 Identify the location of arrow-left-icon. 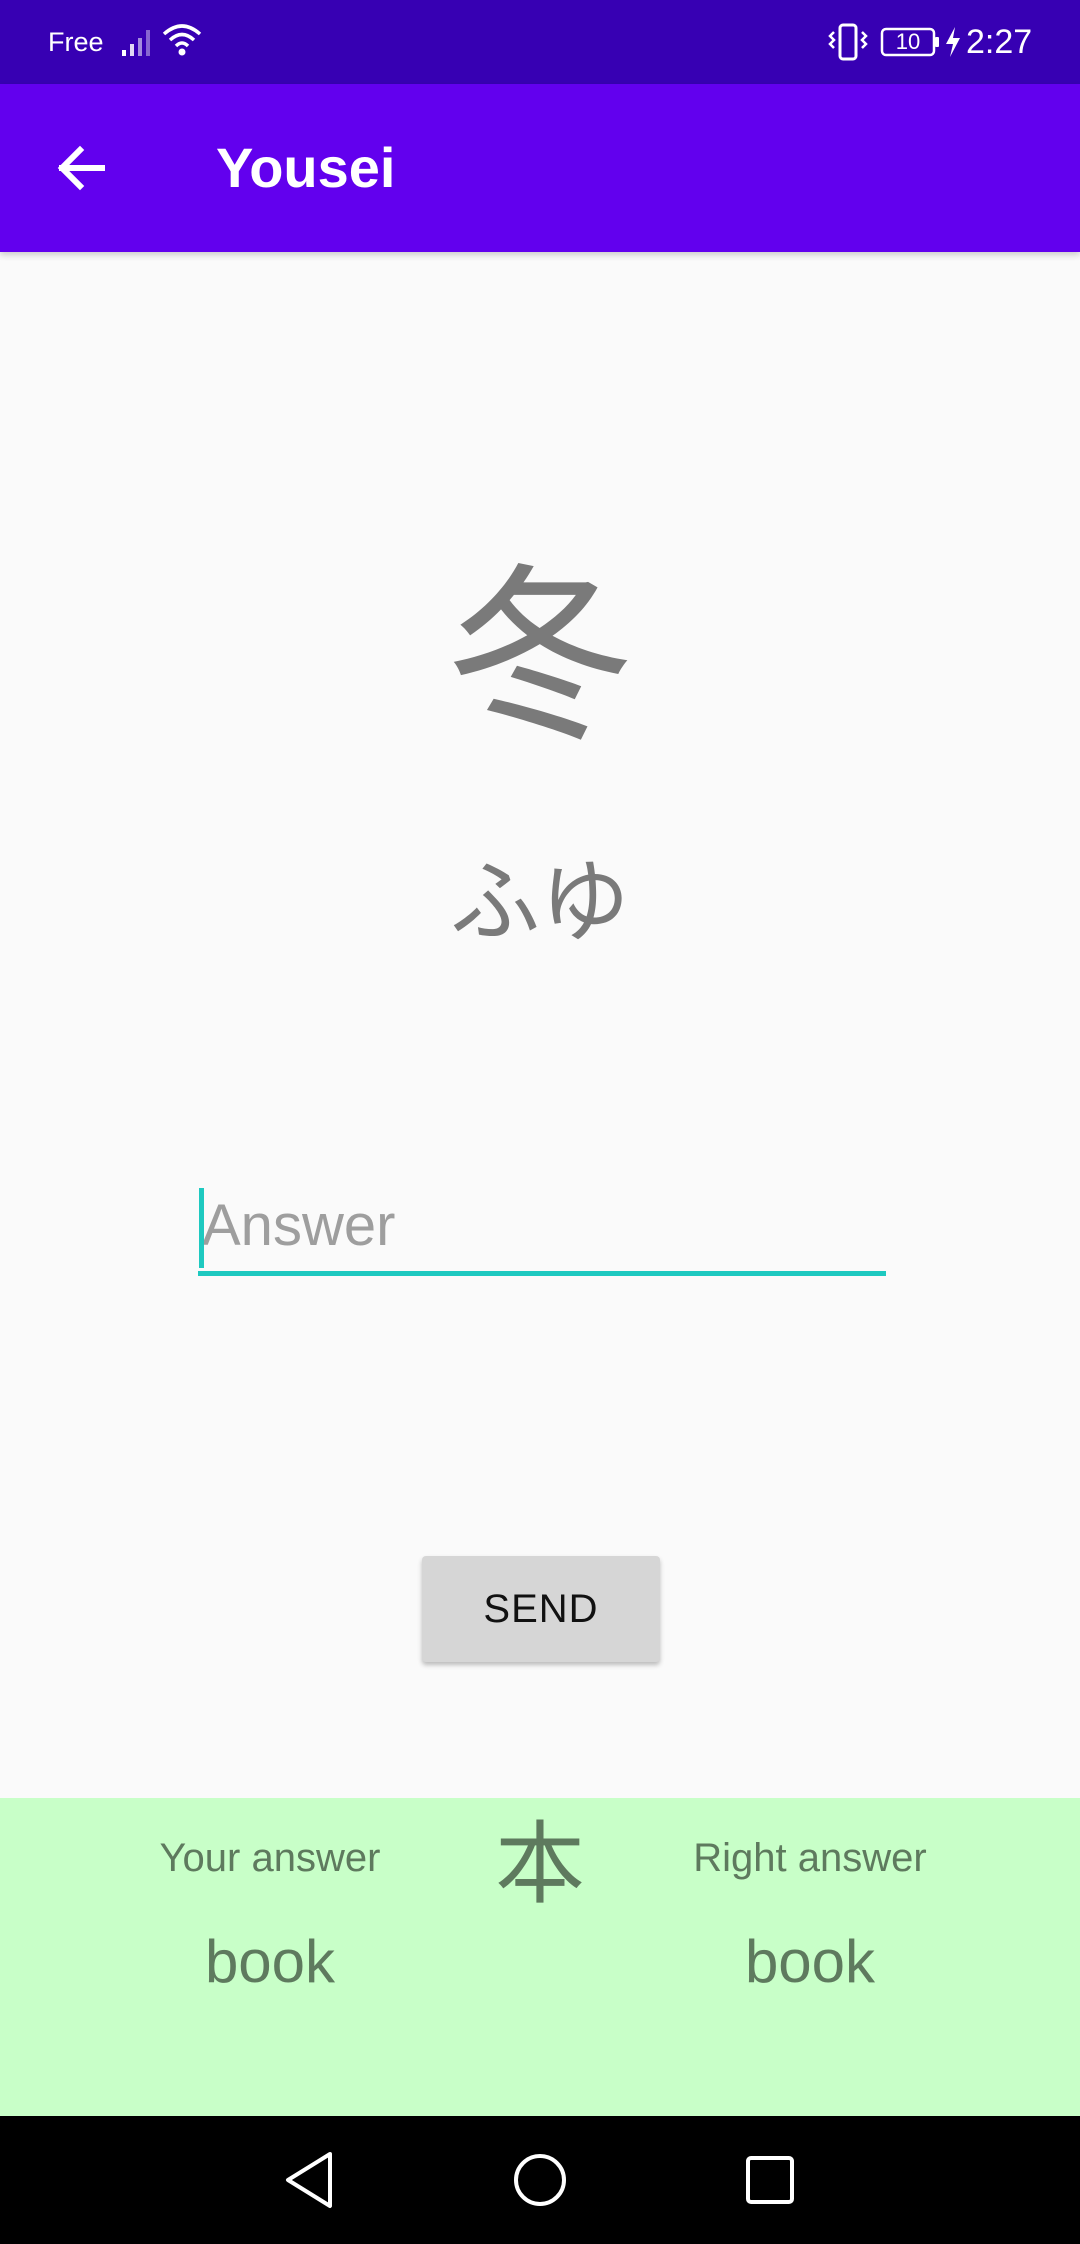
(82, 168).